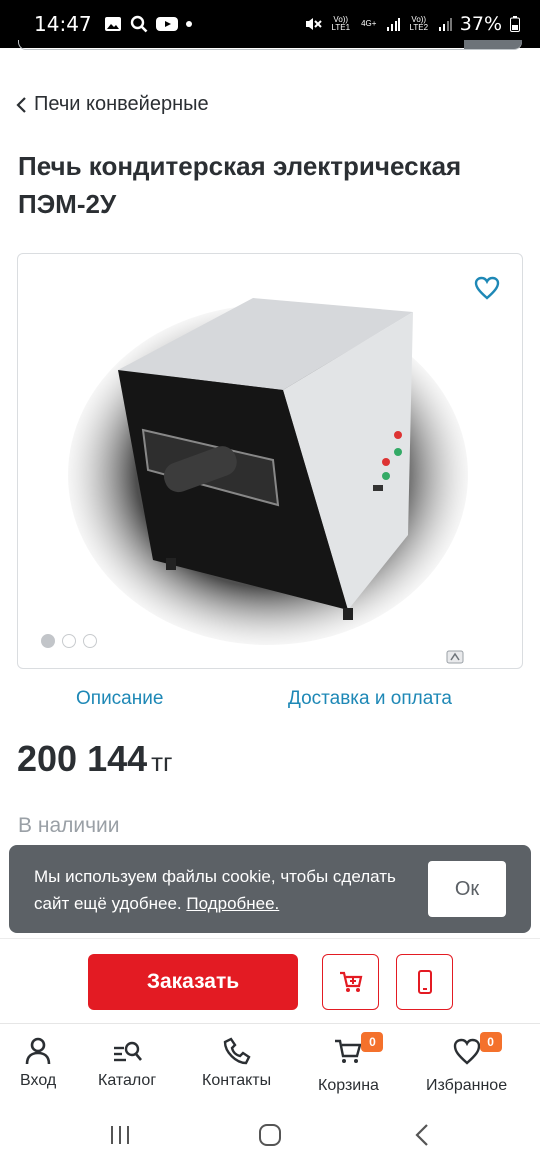 The image size is (540, 1170). What do you see at coordinates (38, 1080) in the screenshot?
I see `nav-login-label: Вход` at bounding box center [38, 1080].